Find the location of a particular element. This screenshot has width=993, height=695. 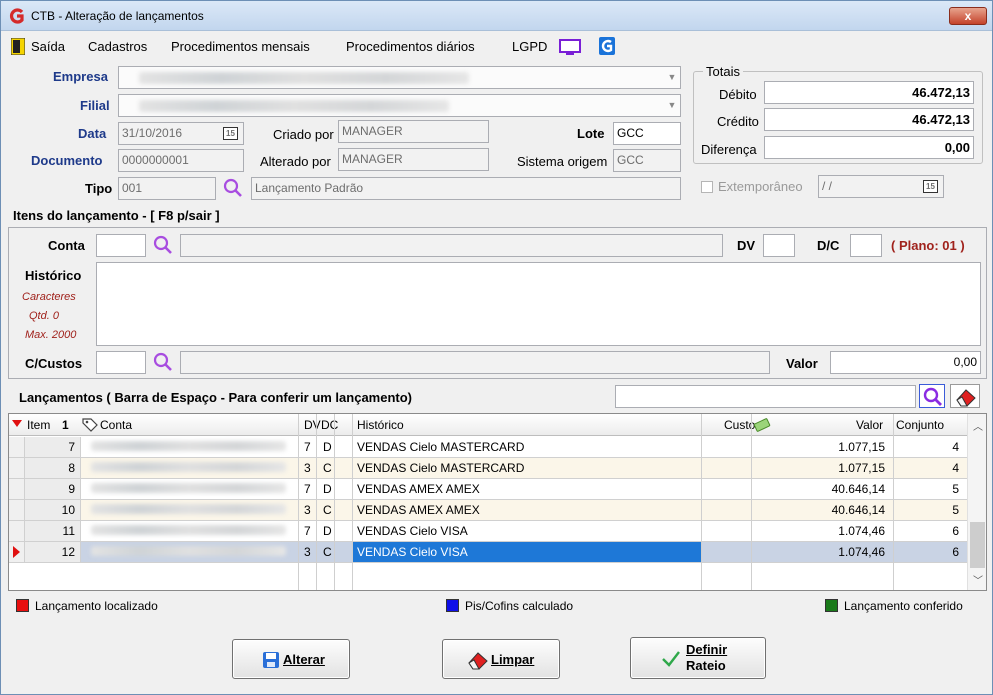

menu-saida: Saída is located at coordinates (48, 46).